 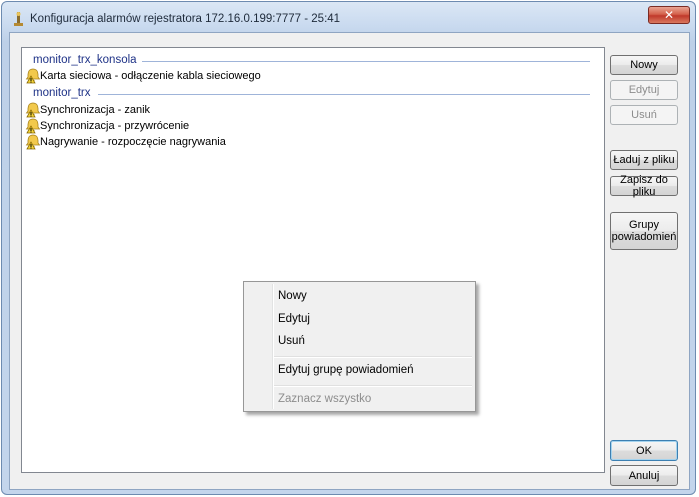 I want to click on list-item: Synchronizacja - przywrócenie, so click(x=305, y=126).